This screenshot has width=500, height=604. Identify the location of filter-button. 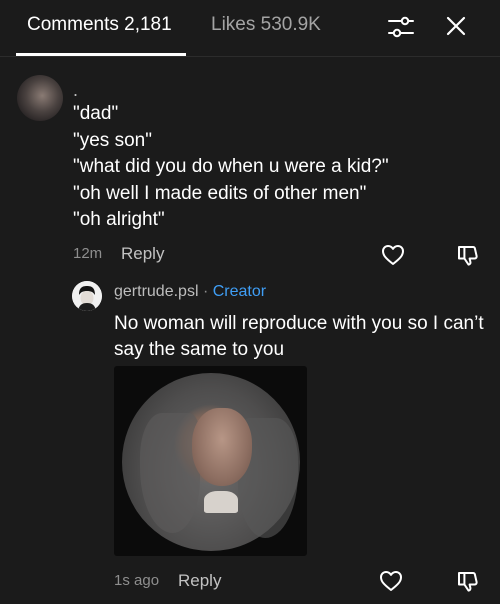
(401, 27).